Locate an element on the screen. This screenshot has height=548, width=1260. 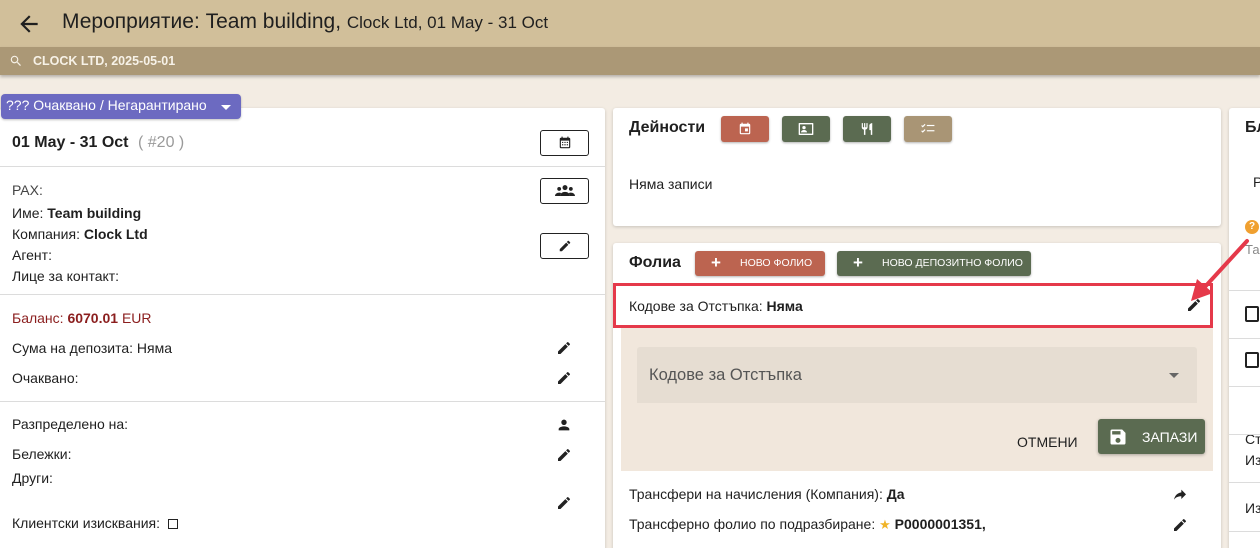
pax-label: PAX: is located at coordinates (27, 190).